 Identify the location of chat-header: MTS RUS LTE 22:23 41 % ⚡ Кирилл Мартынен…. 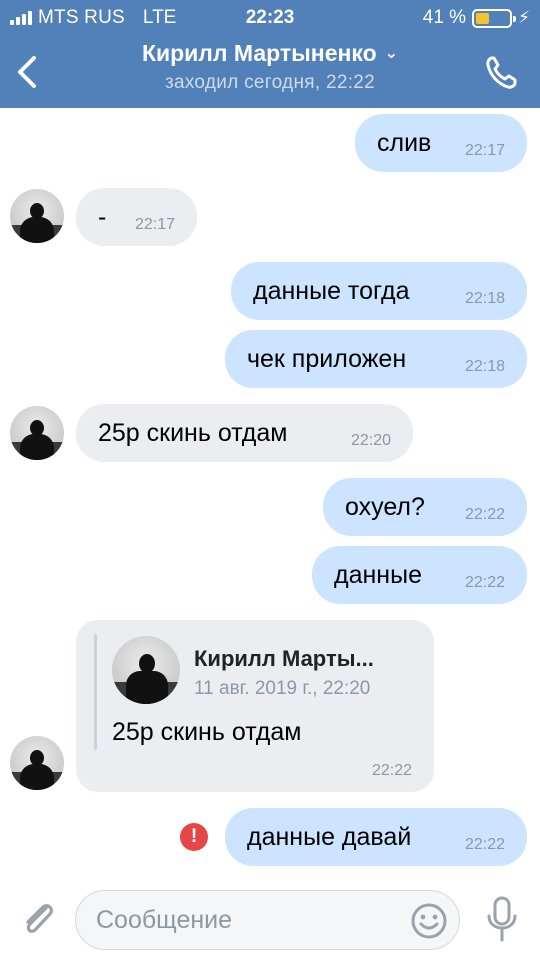
(270, 54).